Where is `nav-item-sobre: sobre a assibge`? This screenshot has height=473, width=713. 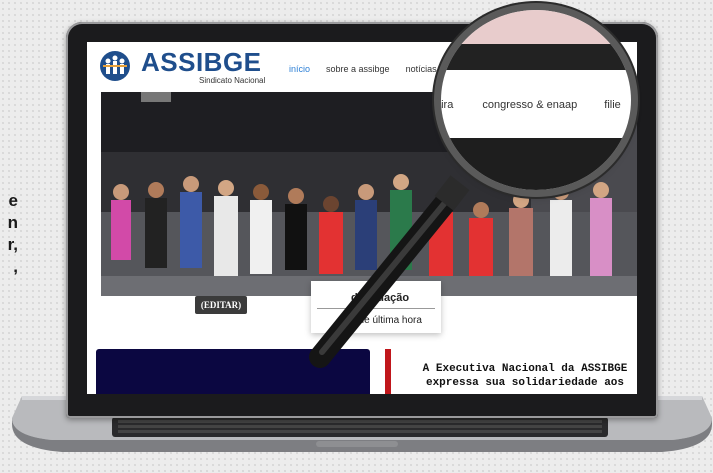 nav-item-sobre: sobre a assibge is located at coordinates (358, 69).